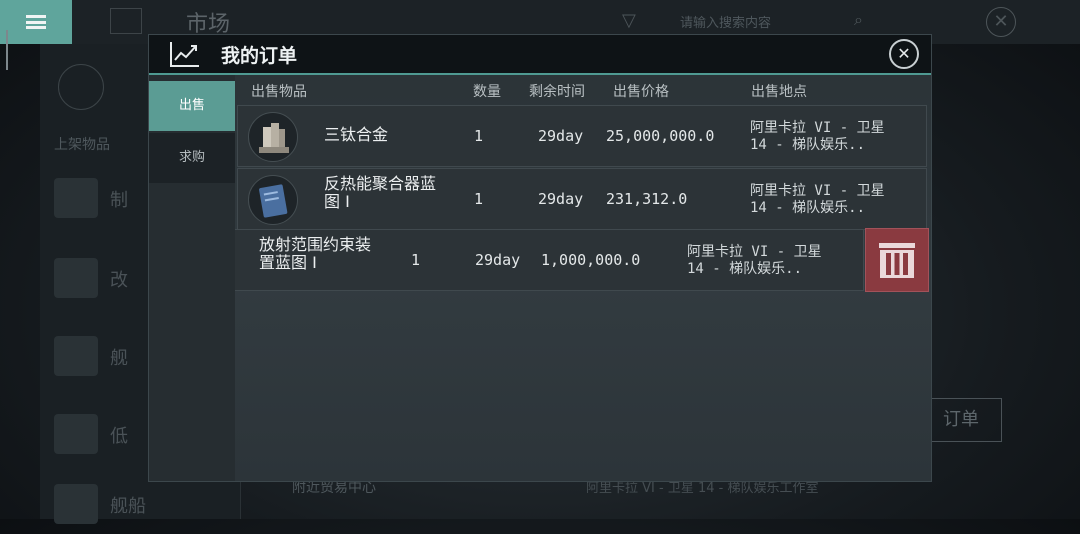 This screenshot has width=1080, height=534. What do you see at coordinates (540, 55) in the screenshot?
I see `dialog-header: 我的订单 ✕` at bounding box center [540, 55].